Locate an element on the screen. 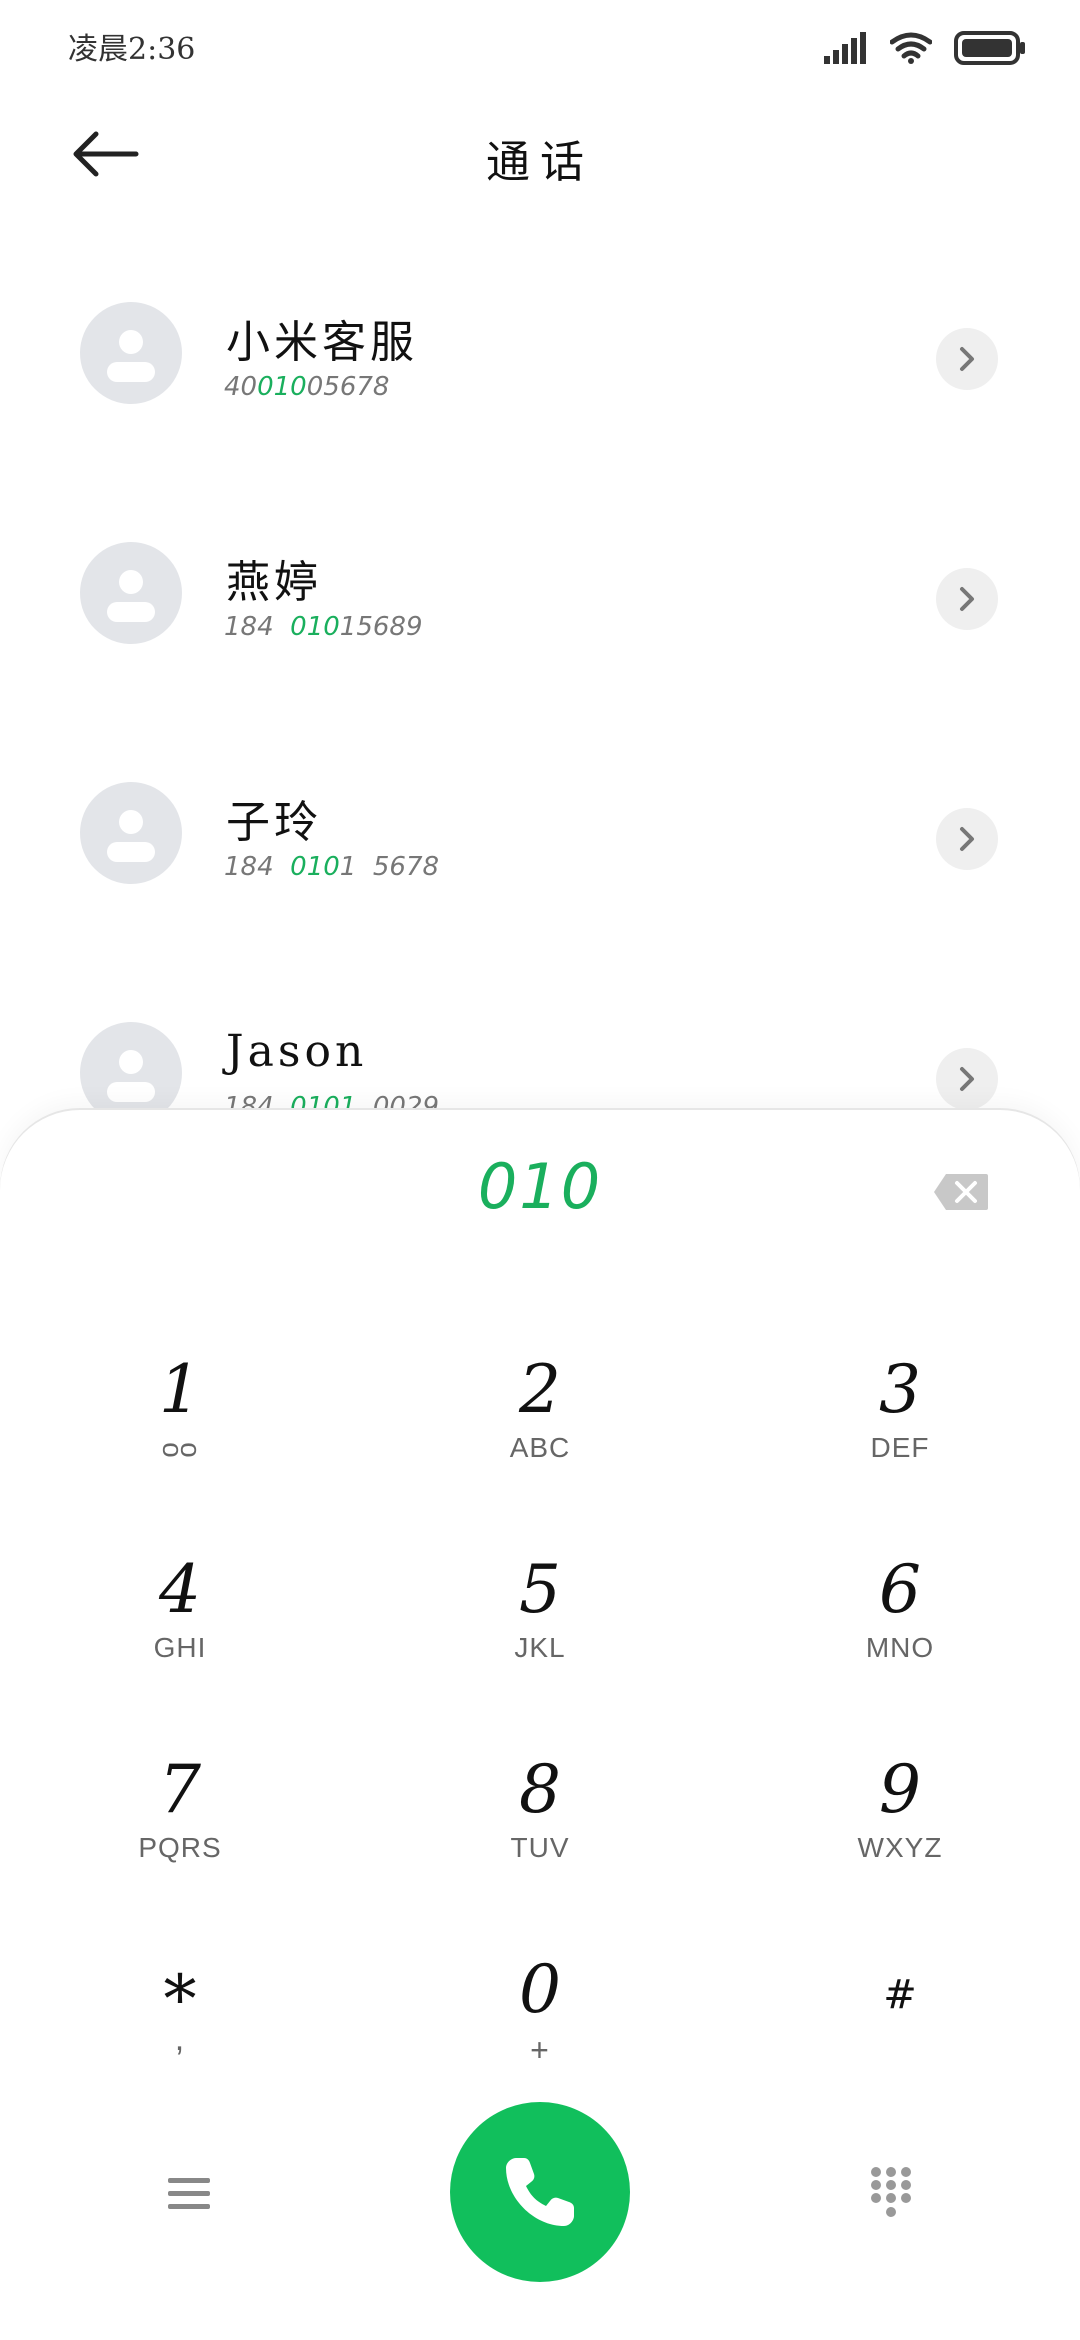 This screenshot has width=1080, height=2340. key-5: 5 JKL is located at coordinates (540, 1640).